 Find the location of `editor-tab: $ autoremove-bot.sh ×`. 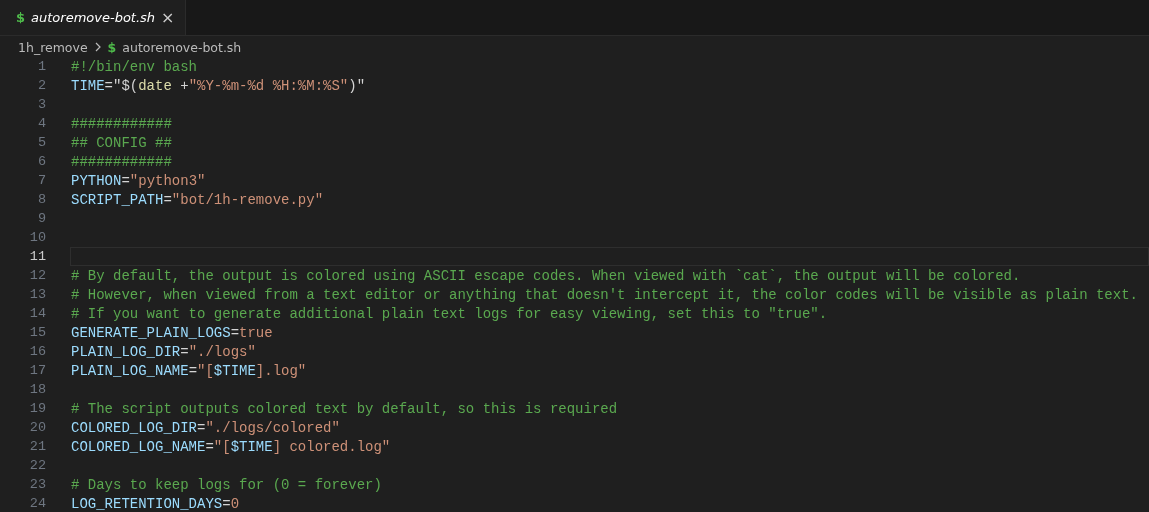

editor-tab: $ autoremove-bot.sh × is located at coordinates (93, 17).